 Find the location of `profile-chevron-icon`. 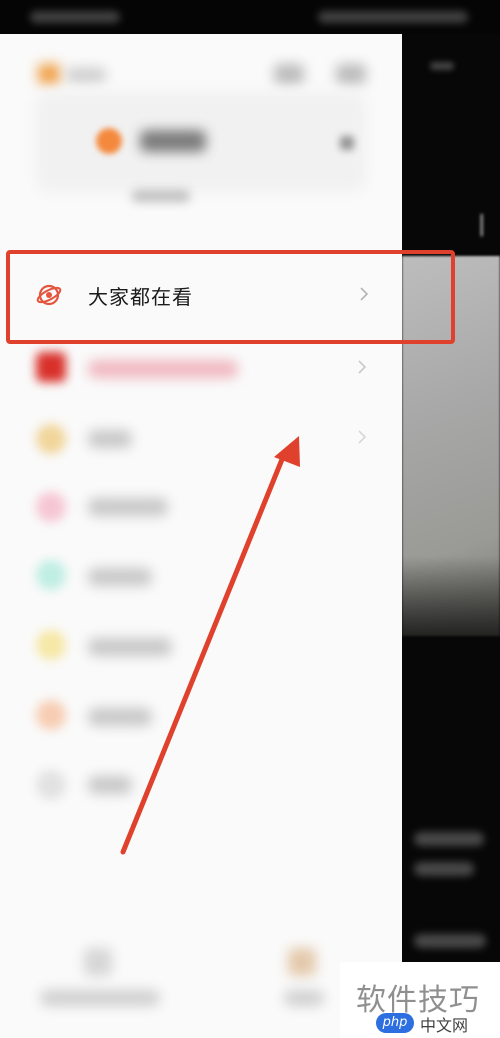

profile-chevron-icon is located at coordinates (347, 143).